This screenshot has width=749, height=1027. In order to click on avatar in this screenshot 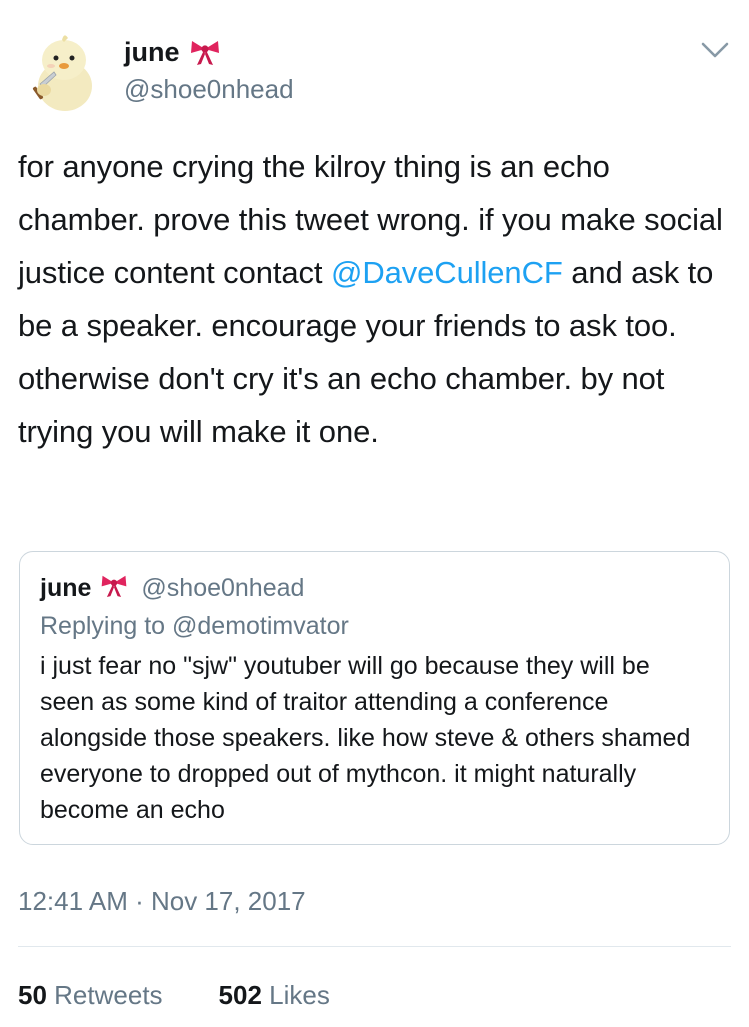, I will do `click(63, 73)`.